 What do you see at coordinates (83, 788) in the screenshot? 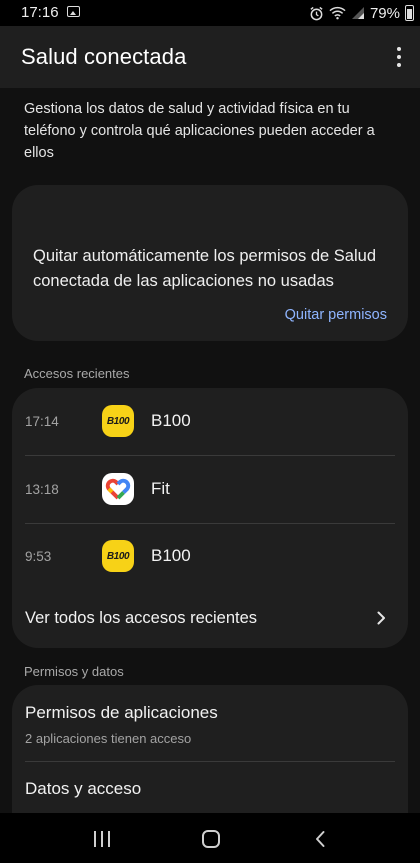
I see `data-and-access-title: Datos y acceso` at bounding box center [83, 788].